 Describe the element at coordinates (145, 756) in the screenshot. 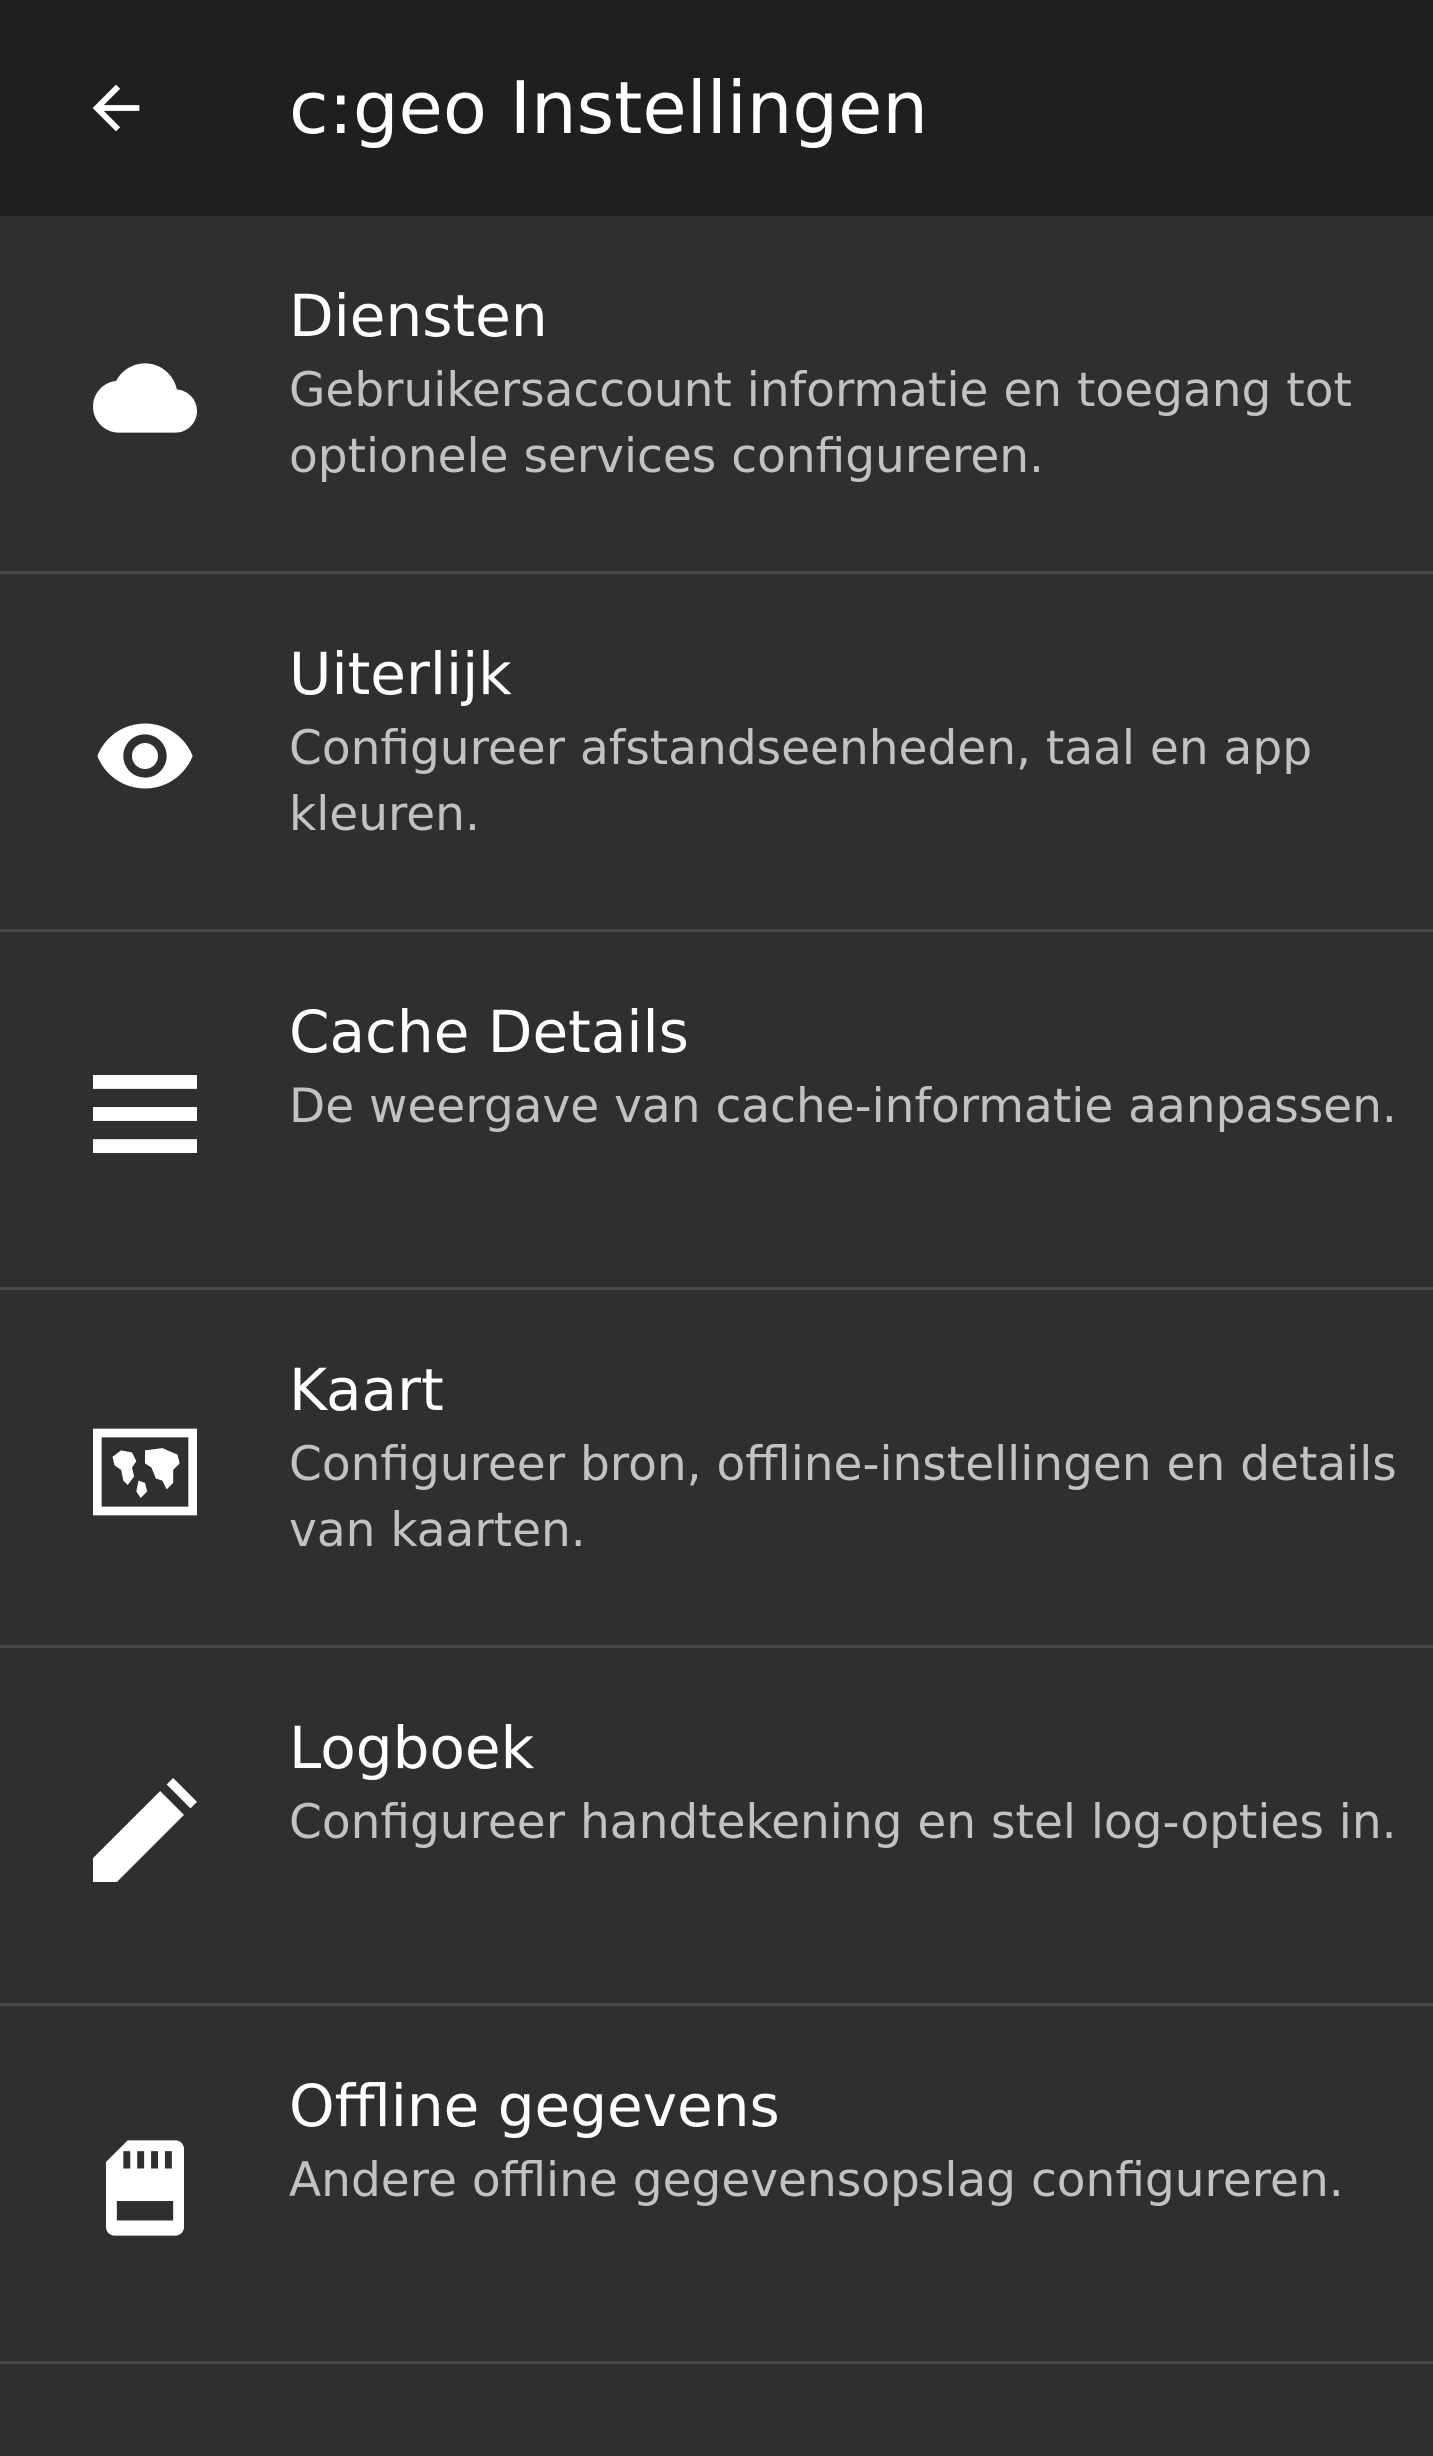

I see `eye-icon` at that location.